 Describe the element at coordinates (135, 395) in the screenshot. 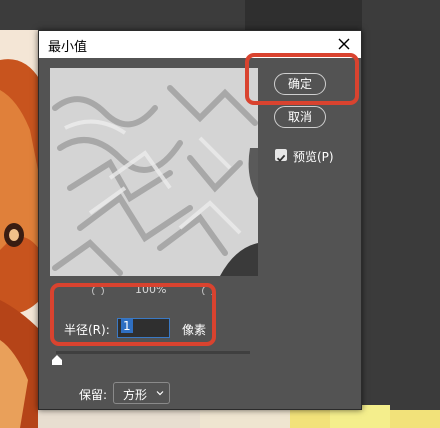

I see `preserve-value: 方形` at that location.